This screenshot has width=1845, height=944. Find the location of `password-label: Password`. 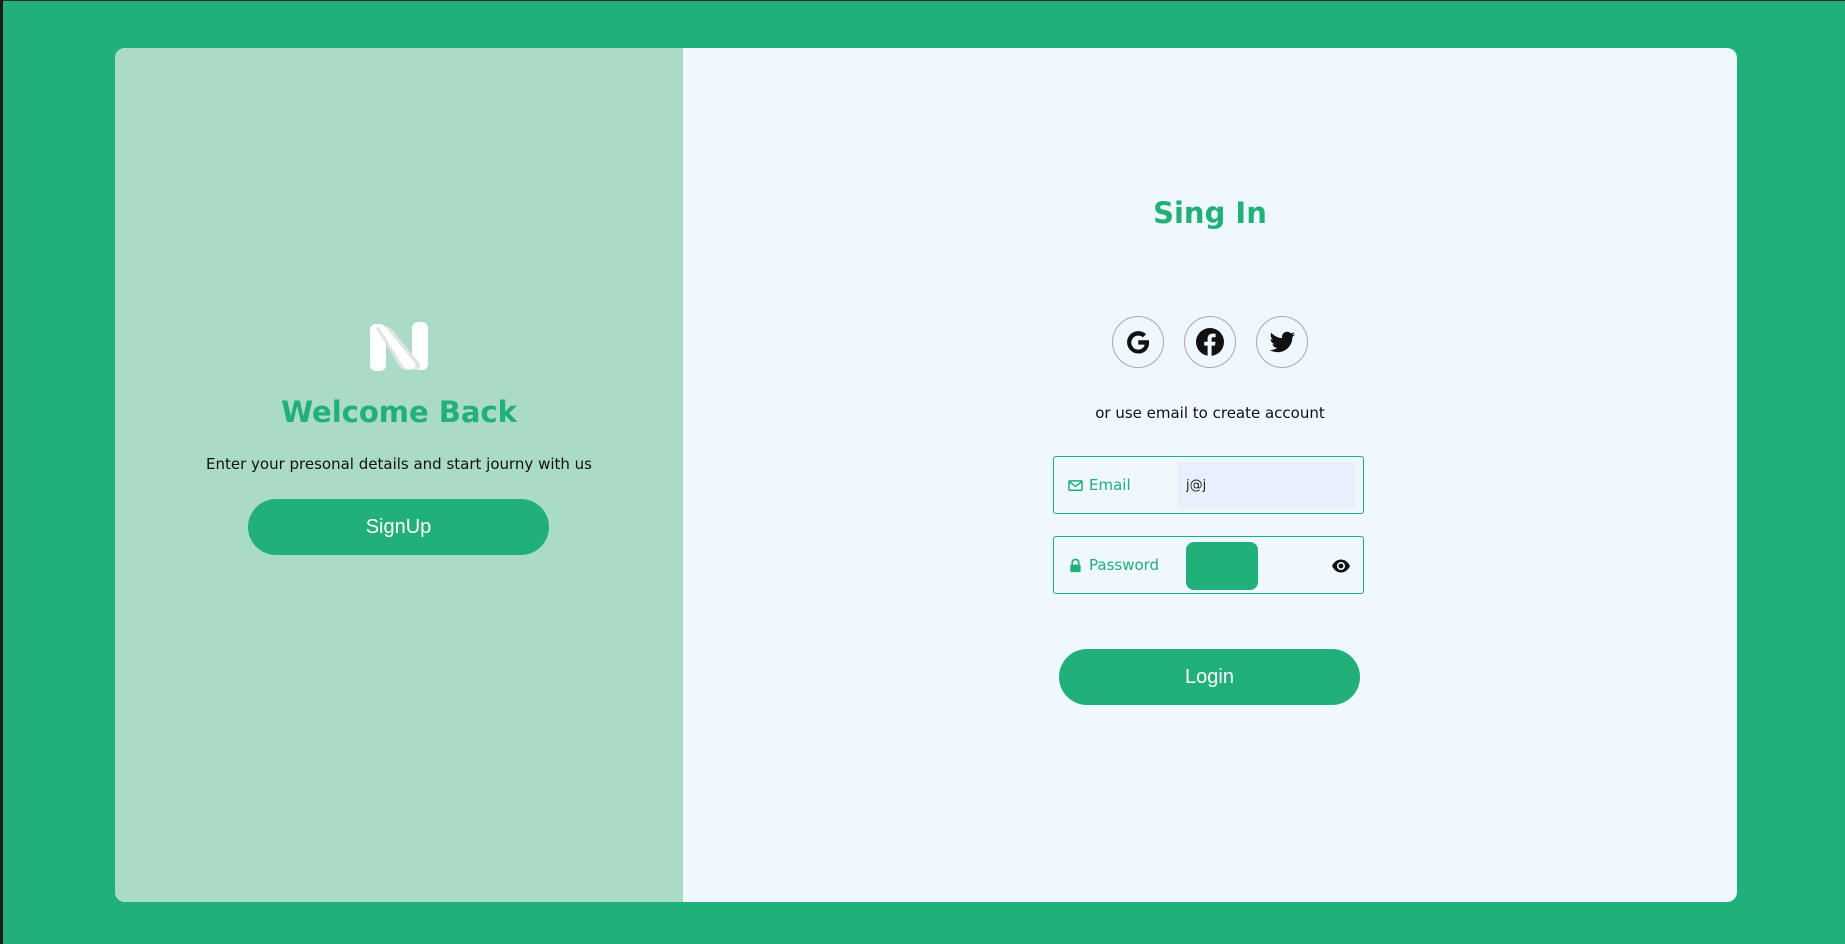

password-label: Password is located at coordinates (1113, 565).